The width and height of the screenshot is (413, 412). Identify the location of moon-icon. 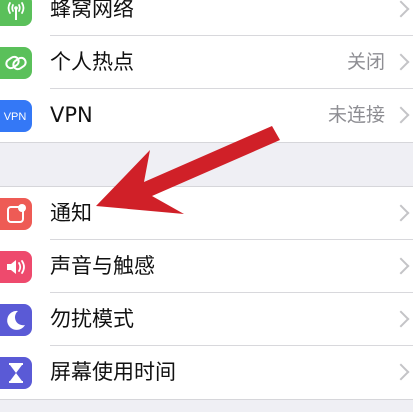
(16, 320).